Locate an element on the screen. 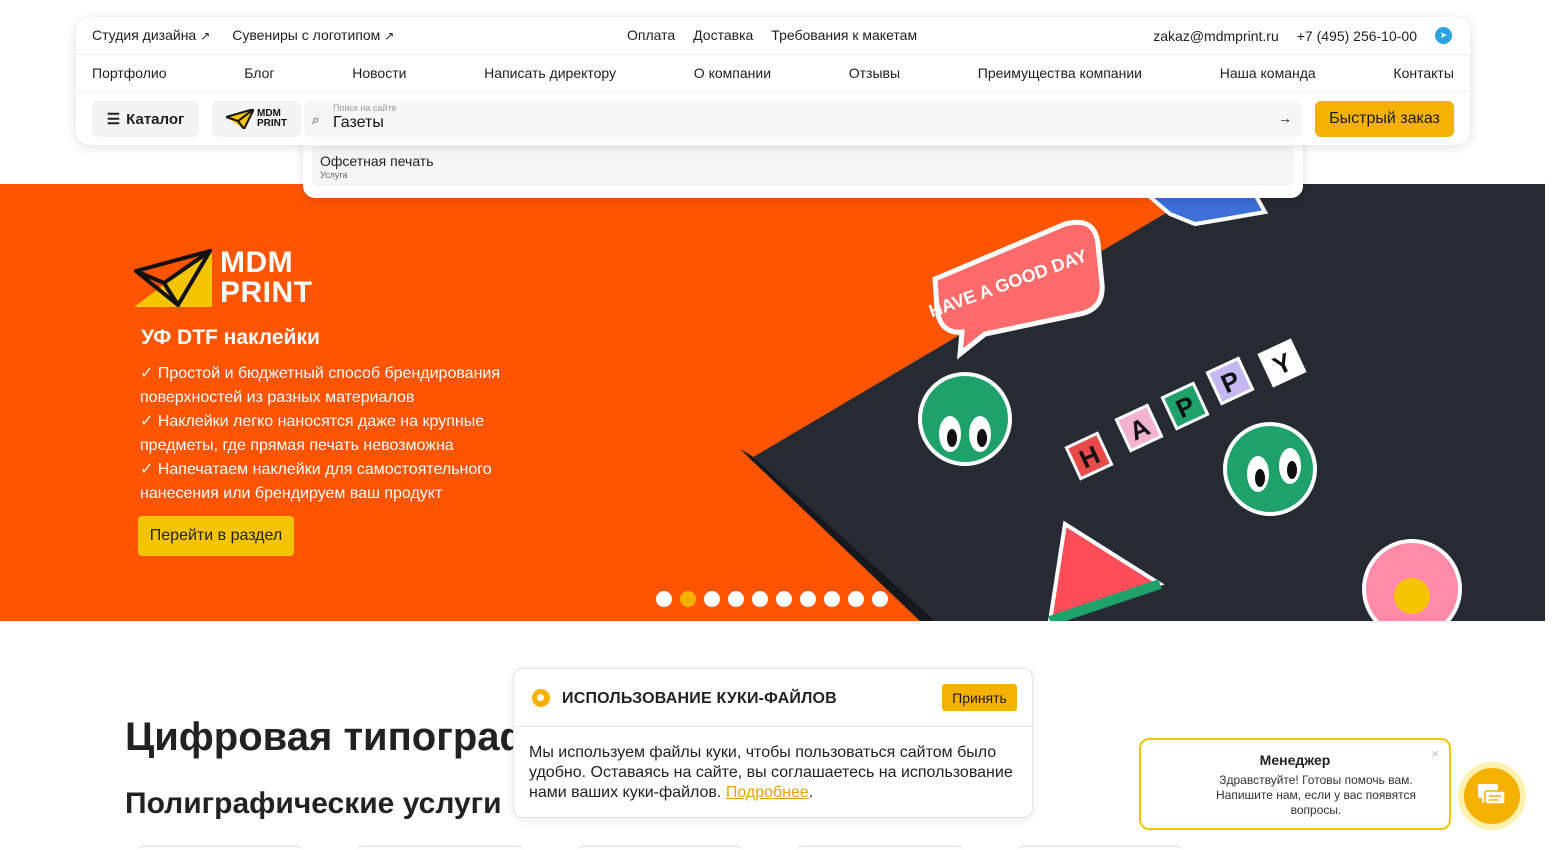  cookie-icon is located at coordinates (541, 698).